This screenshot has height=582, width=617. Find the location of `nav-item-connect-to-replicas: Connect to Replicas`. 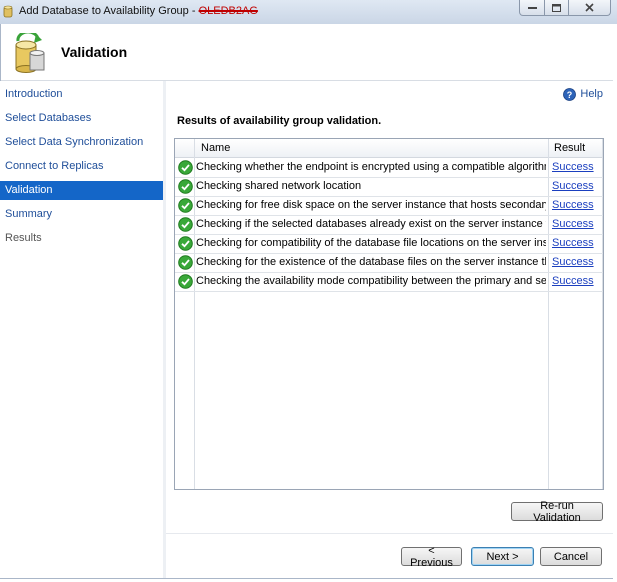

nav-item-connect-to-replicas: Connect to Replicas is located at coordinates (81, 166).